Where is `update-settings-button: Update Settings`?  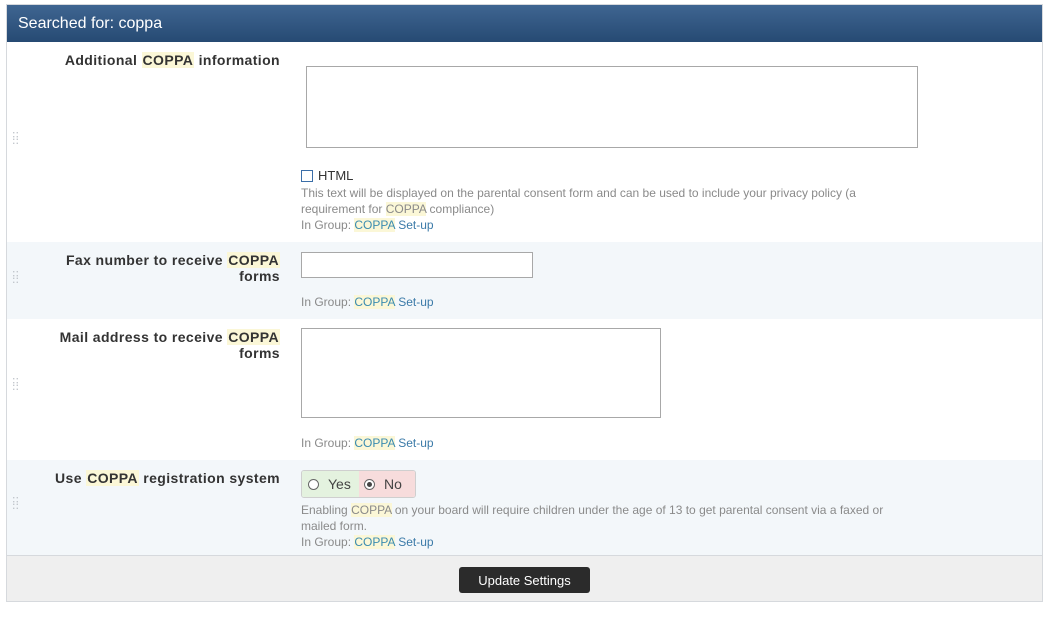 update-settings-button: Update Settings is located at coordinates (524, 580).